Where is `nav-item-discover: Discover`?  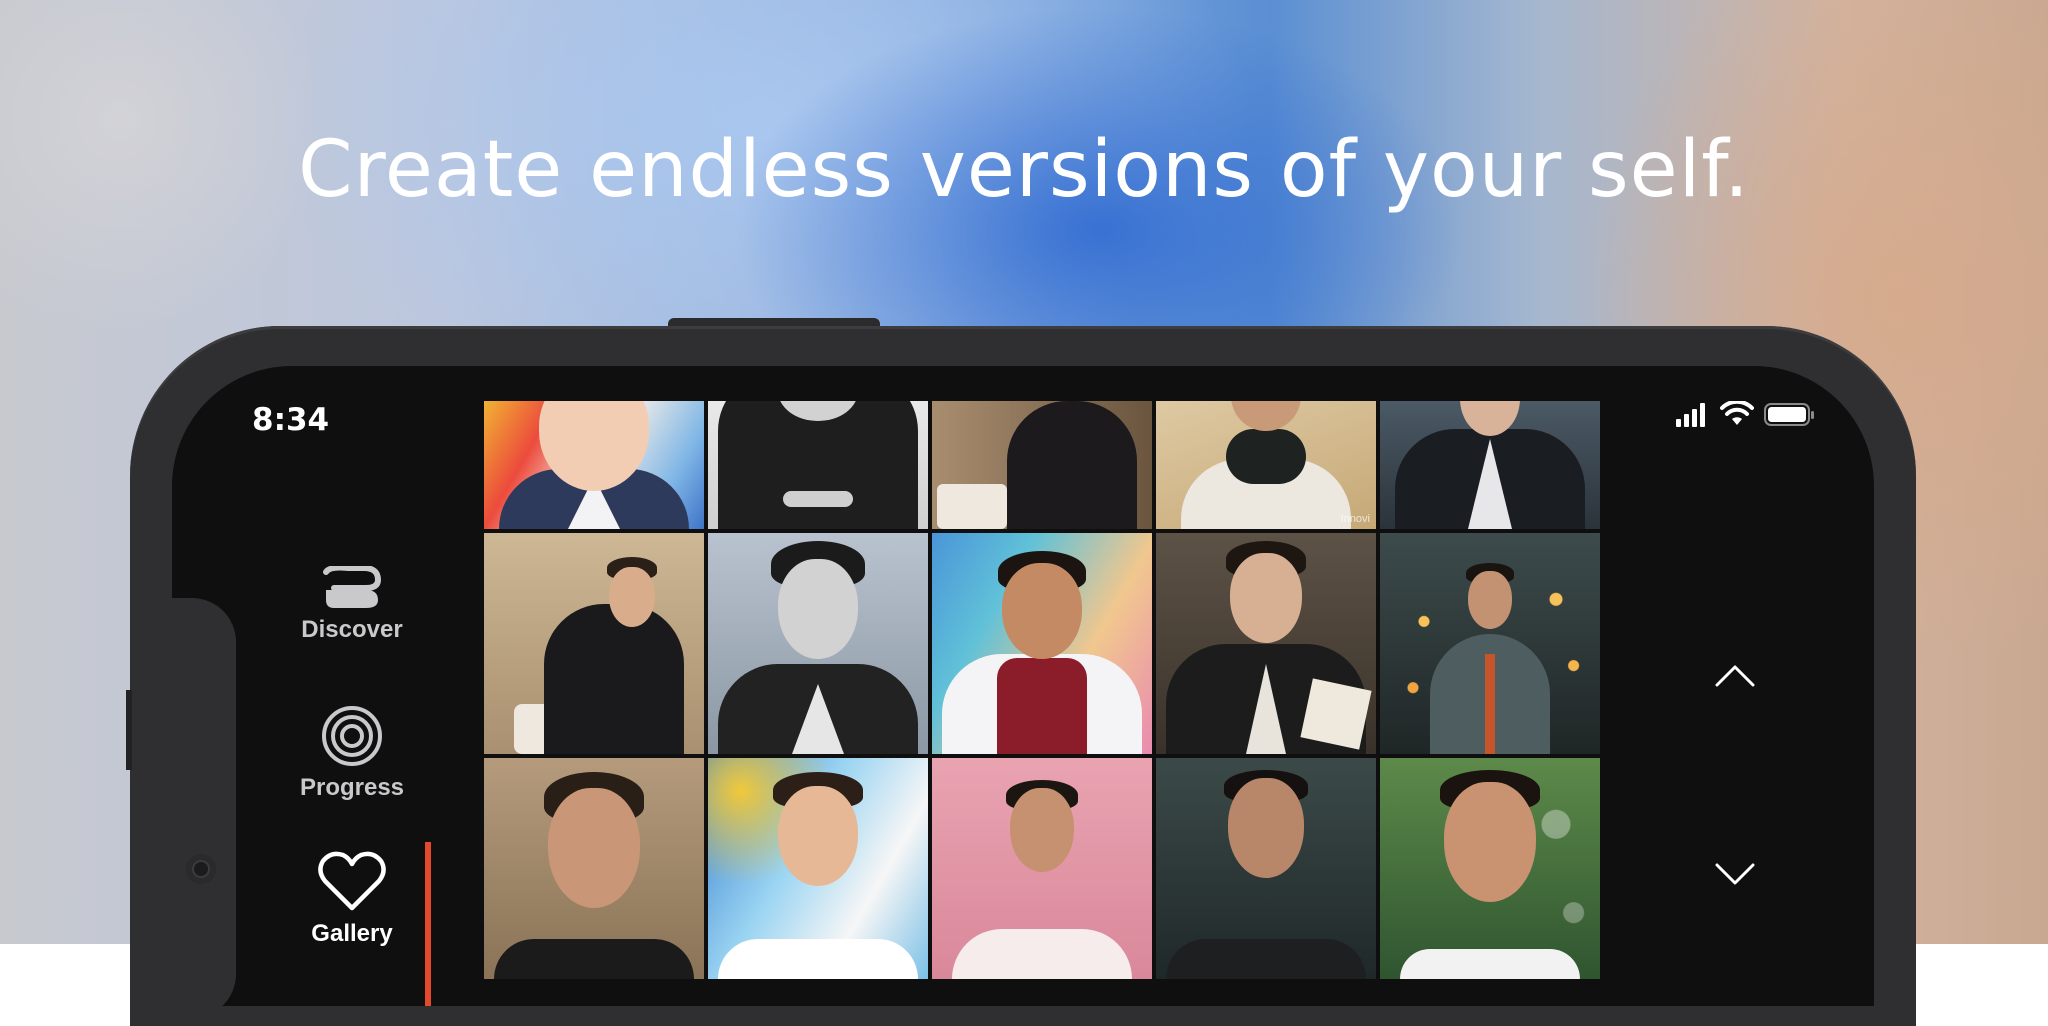
nav-item-discover: Discover is located at coordinates (352, 605).